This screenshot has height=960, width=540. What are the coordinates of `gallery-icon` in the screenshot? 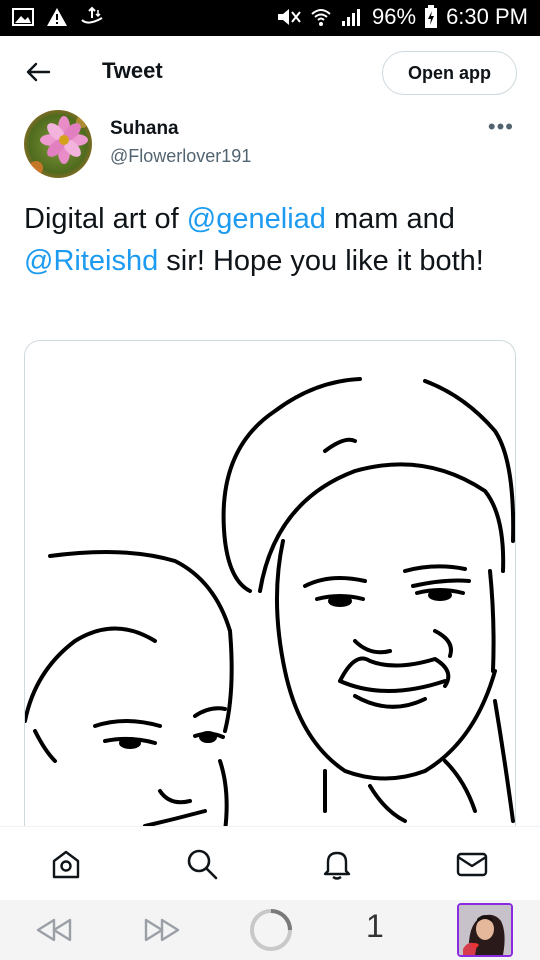 It's located at (23, 17).